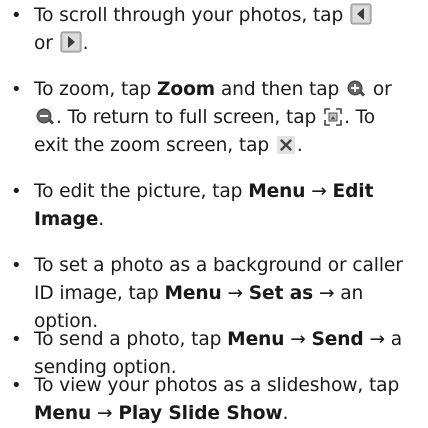 The image size is (428, 428). What do you see at coordinates (45, 117) in the screenshot?
I see `zoom-out-icon` at bounding box center [45, 117].